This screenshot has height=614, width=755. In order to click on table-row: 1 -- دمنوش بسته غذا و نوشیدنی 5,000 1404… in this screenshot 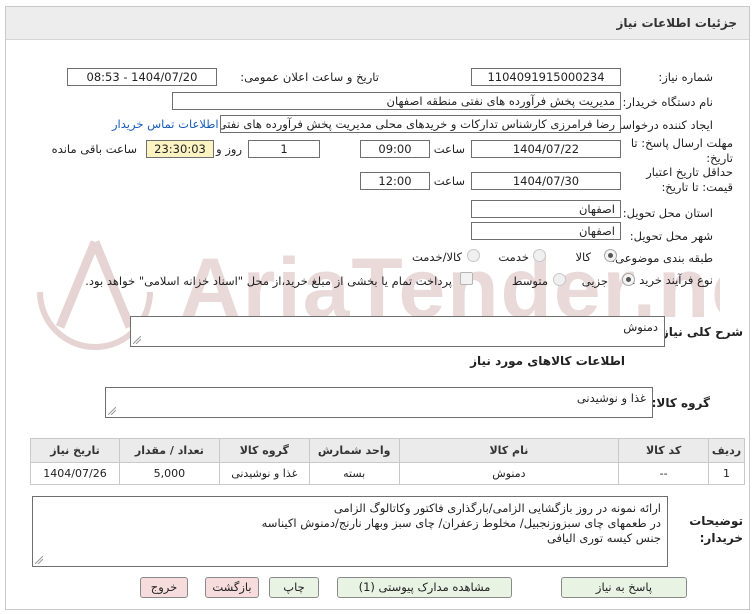, I will do `click(387, 473)`.